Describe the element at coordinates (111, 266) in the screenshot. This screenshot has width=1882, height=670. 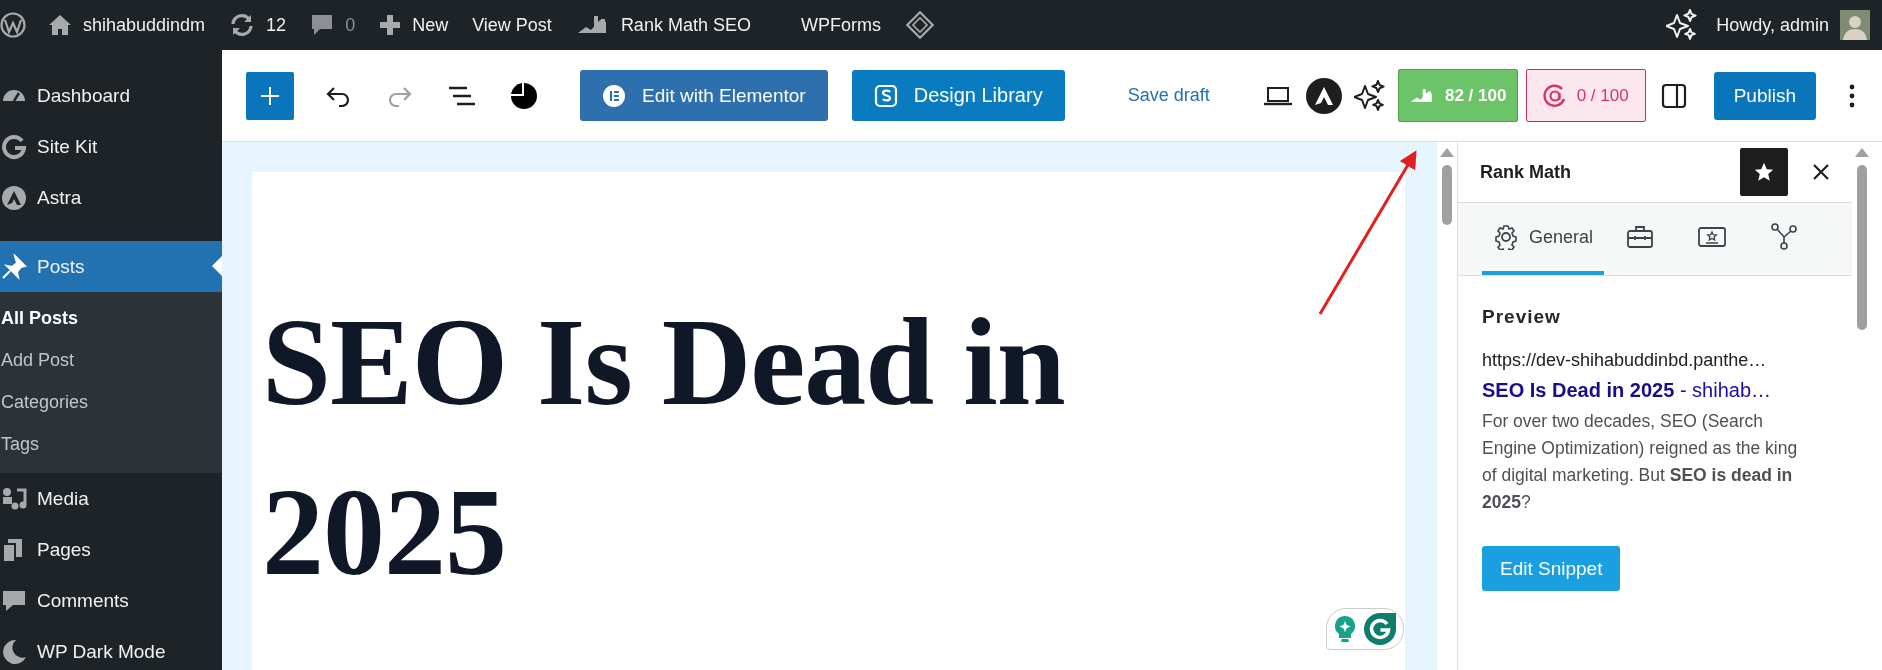
I see `sidebar-item: Posts` at that location.